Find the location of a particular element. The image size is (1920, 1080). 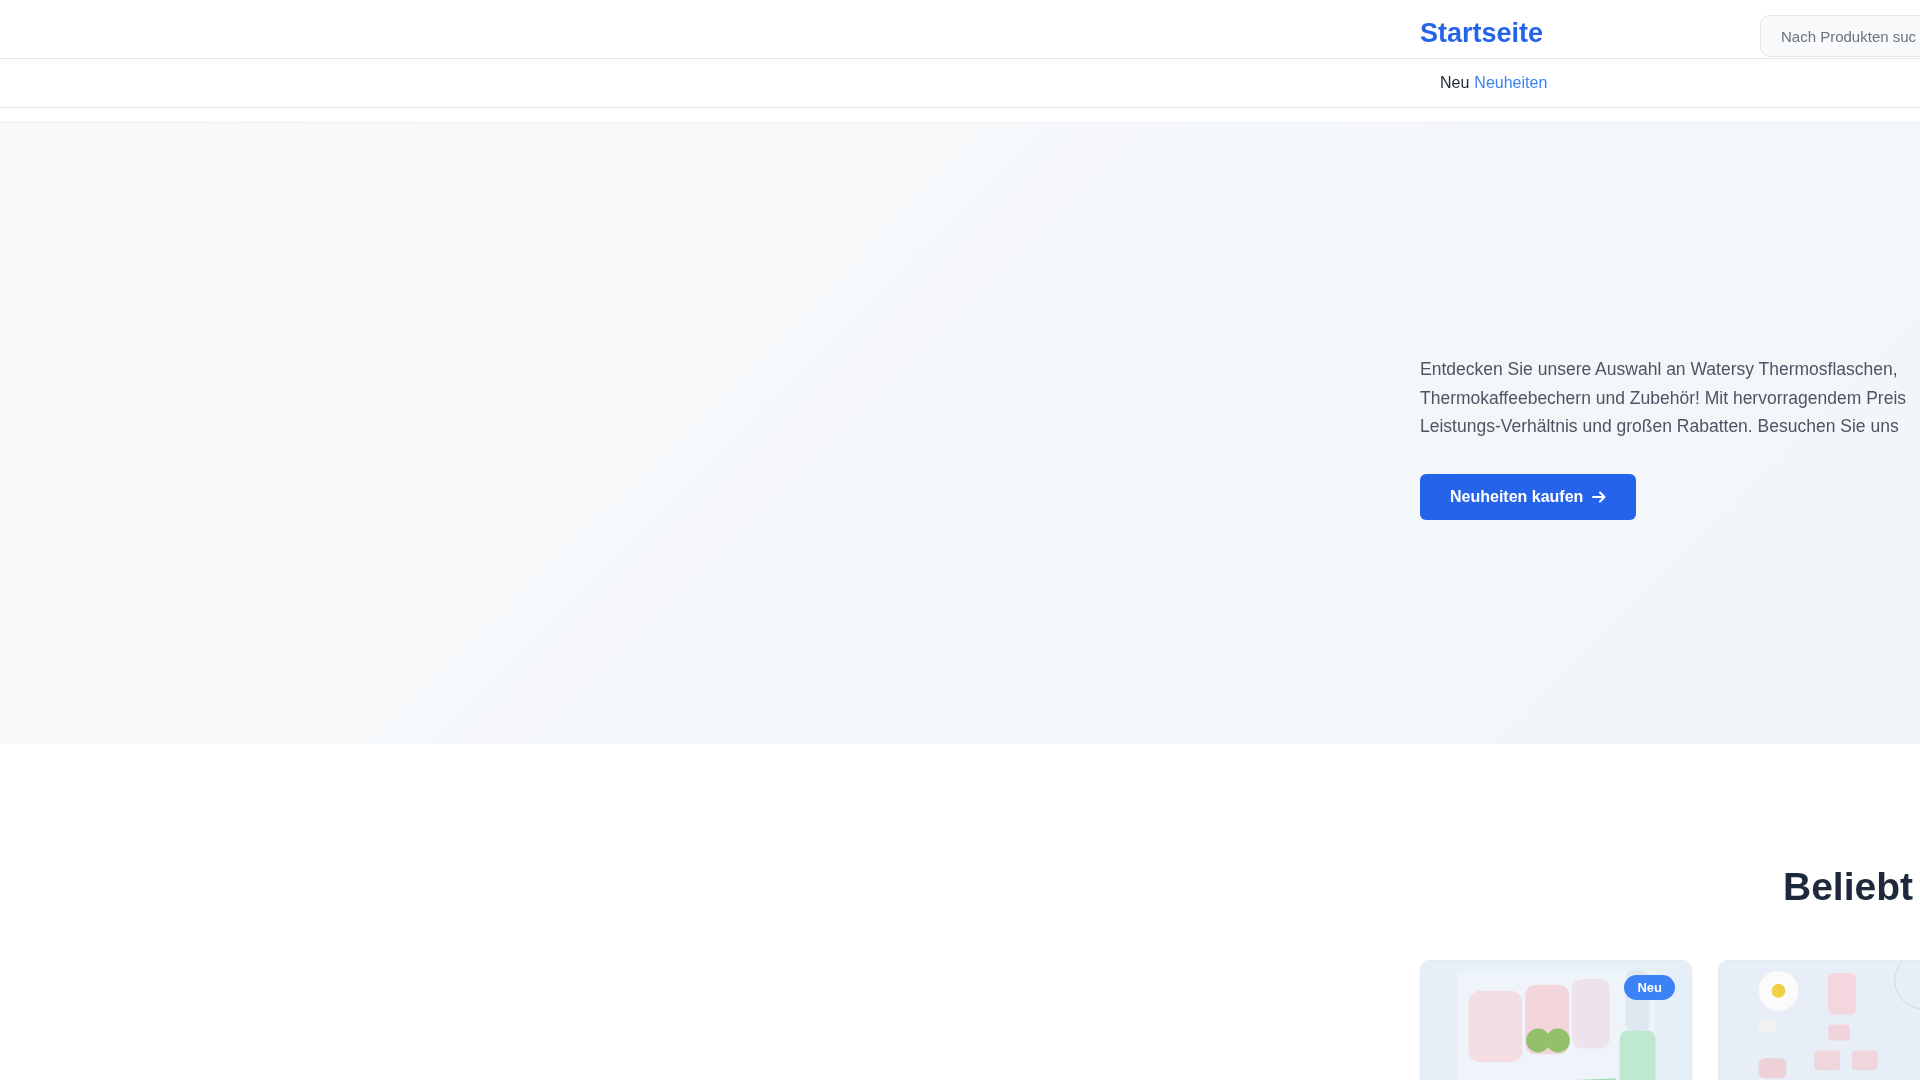

section-heading: Beliebt is located at coordinates (1849, 887).